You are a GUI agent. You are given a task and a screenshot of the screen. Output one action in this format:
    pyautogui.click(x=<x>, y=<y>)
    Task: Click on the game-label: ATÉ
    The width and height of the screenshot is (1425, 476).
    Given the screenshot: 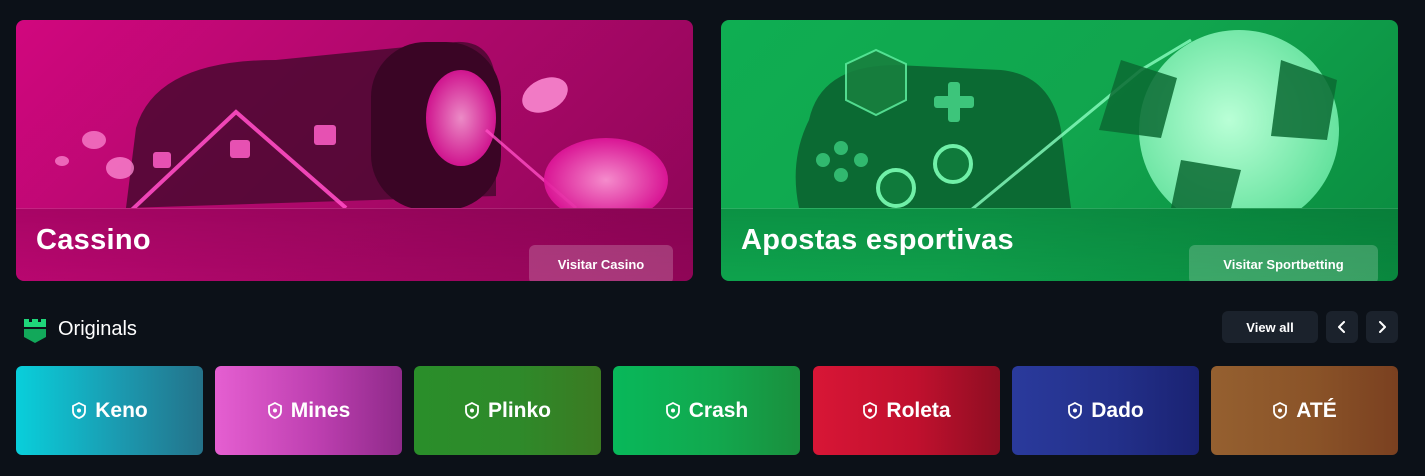 What is the action you would take?
    pyautogui.click(x=1316, y=410)
    